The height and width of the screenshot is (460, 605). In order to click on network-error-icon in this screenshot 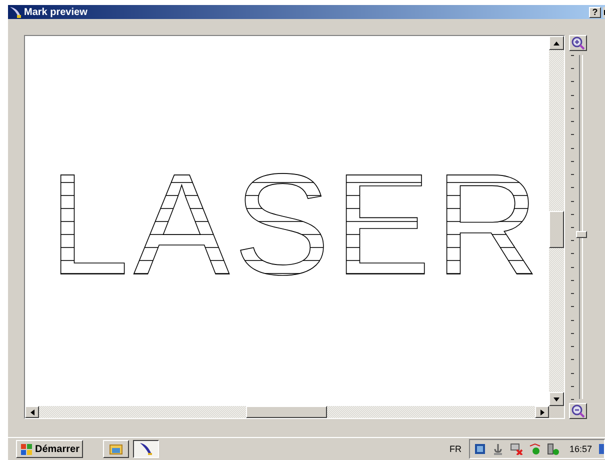, I will do `click(517, 449)`.